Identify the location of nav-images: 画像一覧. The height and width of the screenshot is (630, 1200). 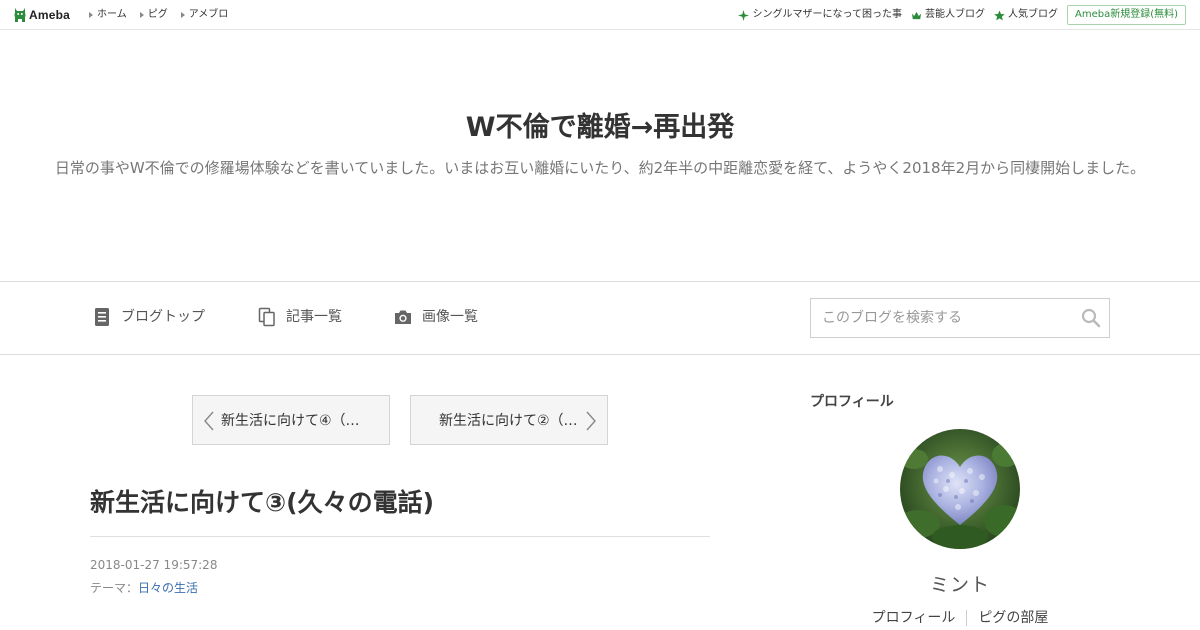
(436, 317).